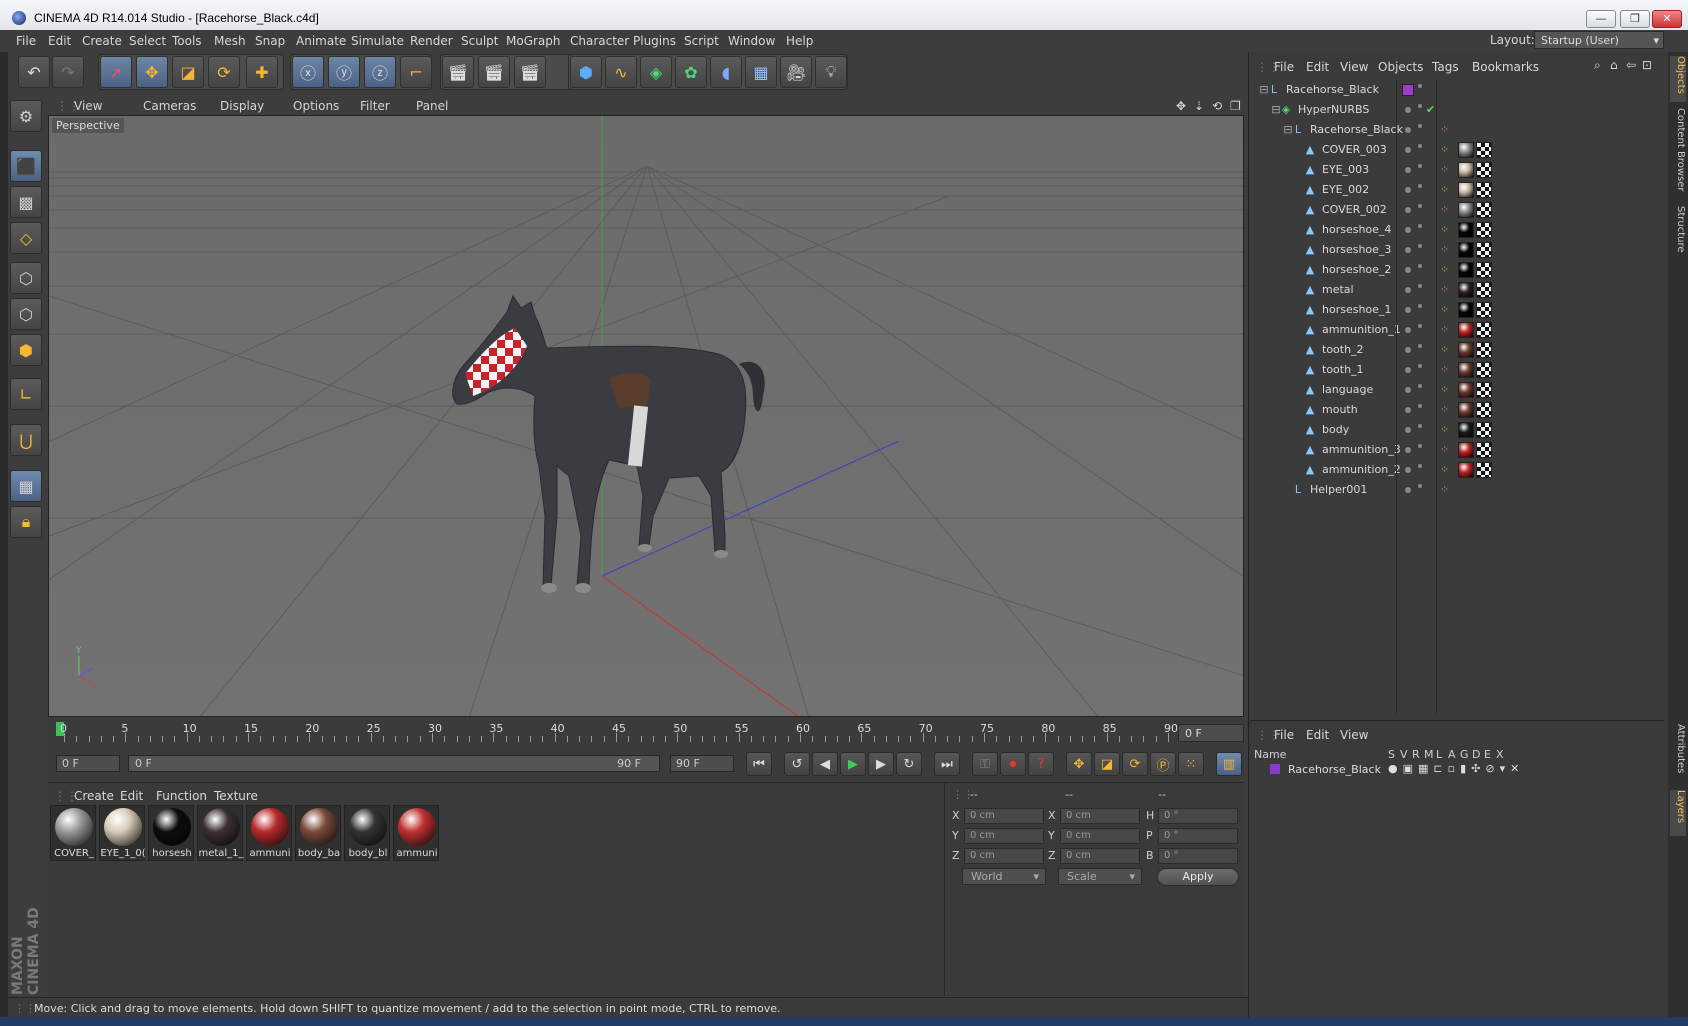  What do you see at coordinates (1505, 768) in the screenshot?
I see `layer-expression-icon: ▾` at bounding box center [1505, 768].